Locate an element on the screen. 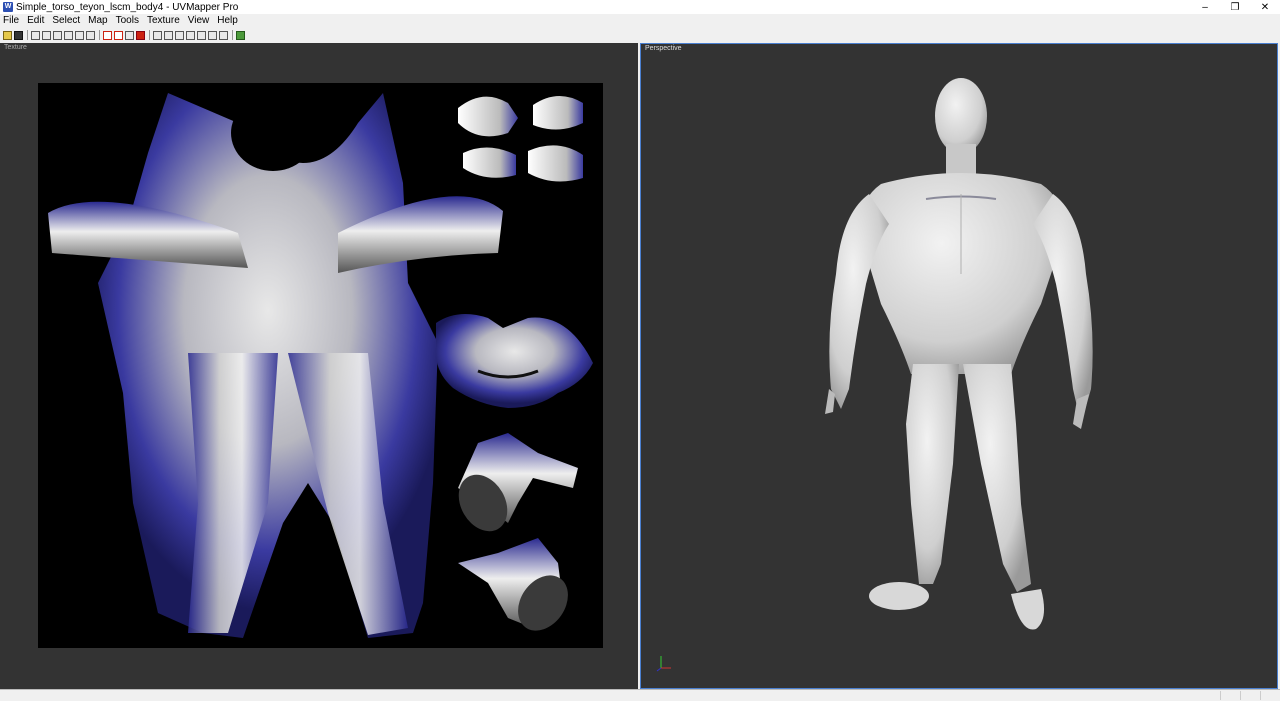  menu-map: Map is located at coordinates (97, 21).